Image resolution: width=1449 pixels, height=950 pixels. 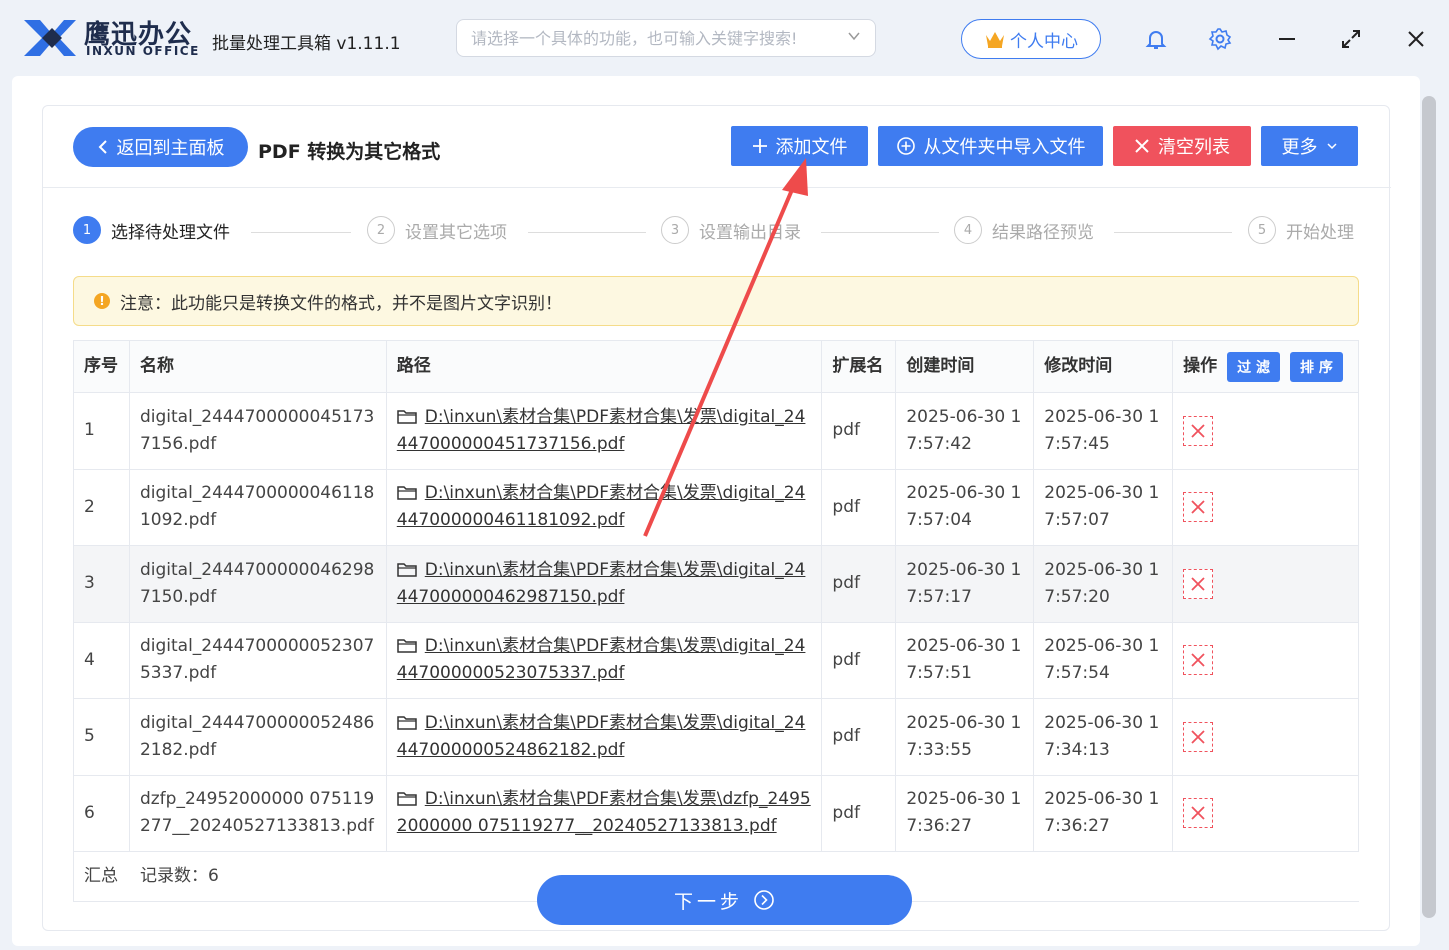 I want to click on sort-button: 排 序, so click(x=1316, y=366).